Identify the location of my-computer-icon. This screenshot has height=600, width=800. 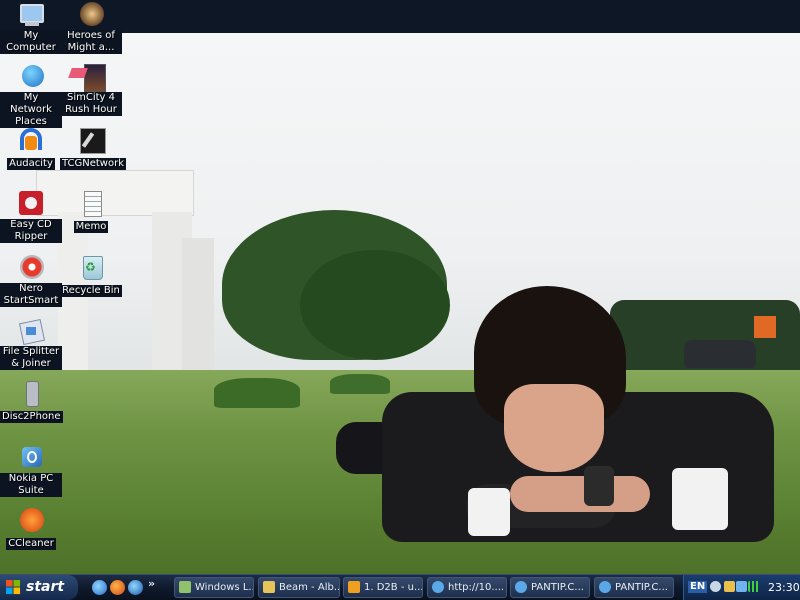
(31, 15).